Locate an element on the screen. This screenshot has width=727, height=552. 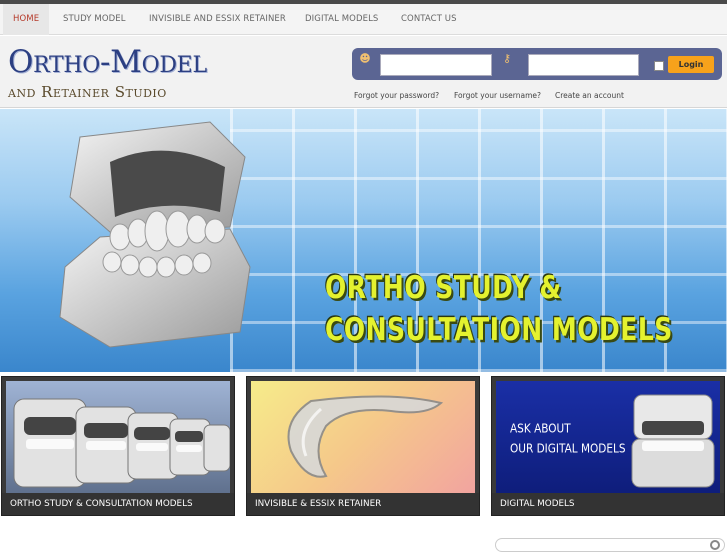
forgot-password-link: Forgot your password? is located at coordinates (396, 95).